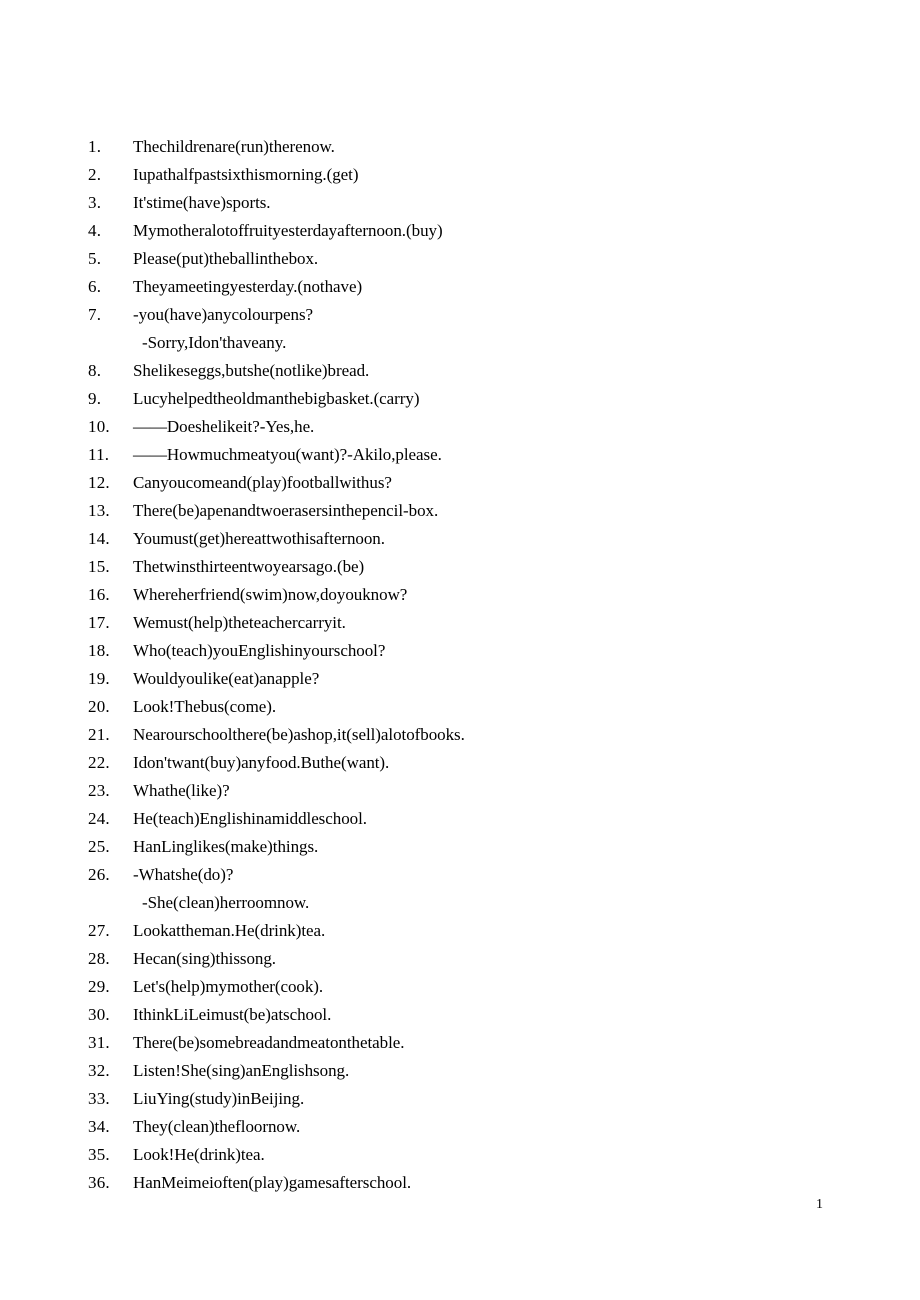 The width and height of the screenshot is (920, 1300). What do you see at coordinates (224, 426) in the screenshot?
I see `exercise-text: ——Doeshelikeit?-Yes,he.` at bounding box center [224, 426].